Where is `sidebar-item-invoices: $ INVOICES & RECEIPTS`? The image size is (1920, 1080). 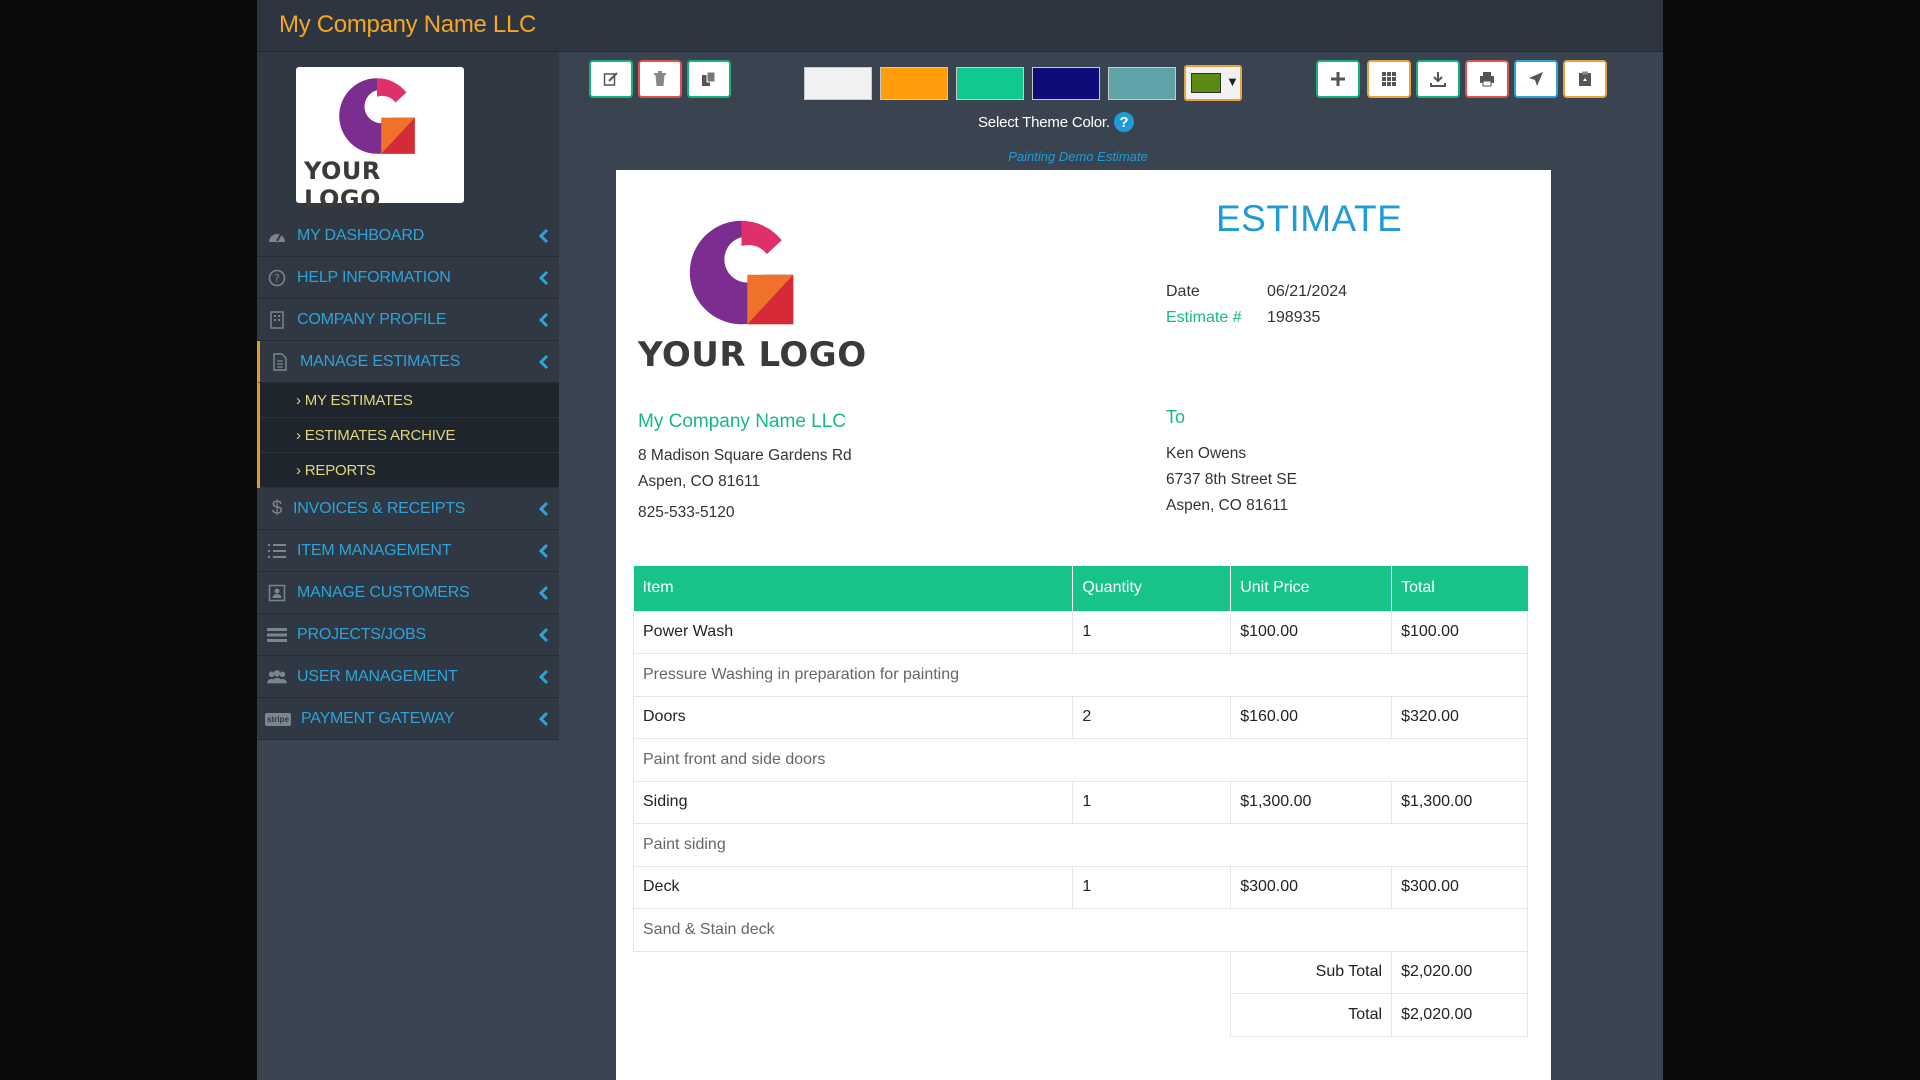 sidebar-item-invoices: $ INVOICES & RECEIPTS is located at coordinates (408, 509).